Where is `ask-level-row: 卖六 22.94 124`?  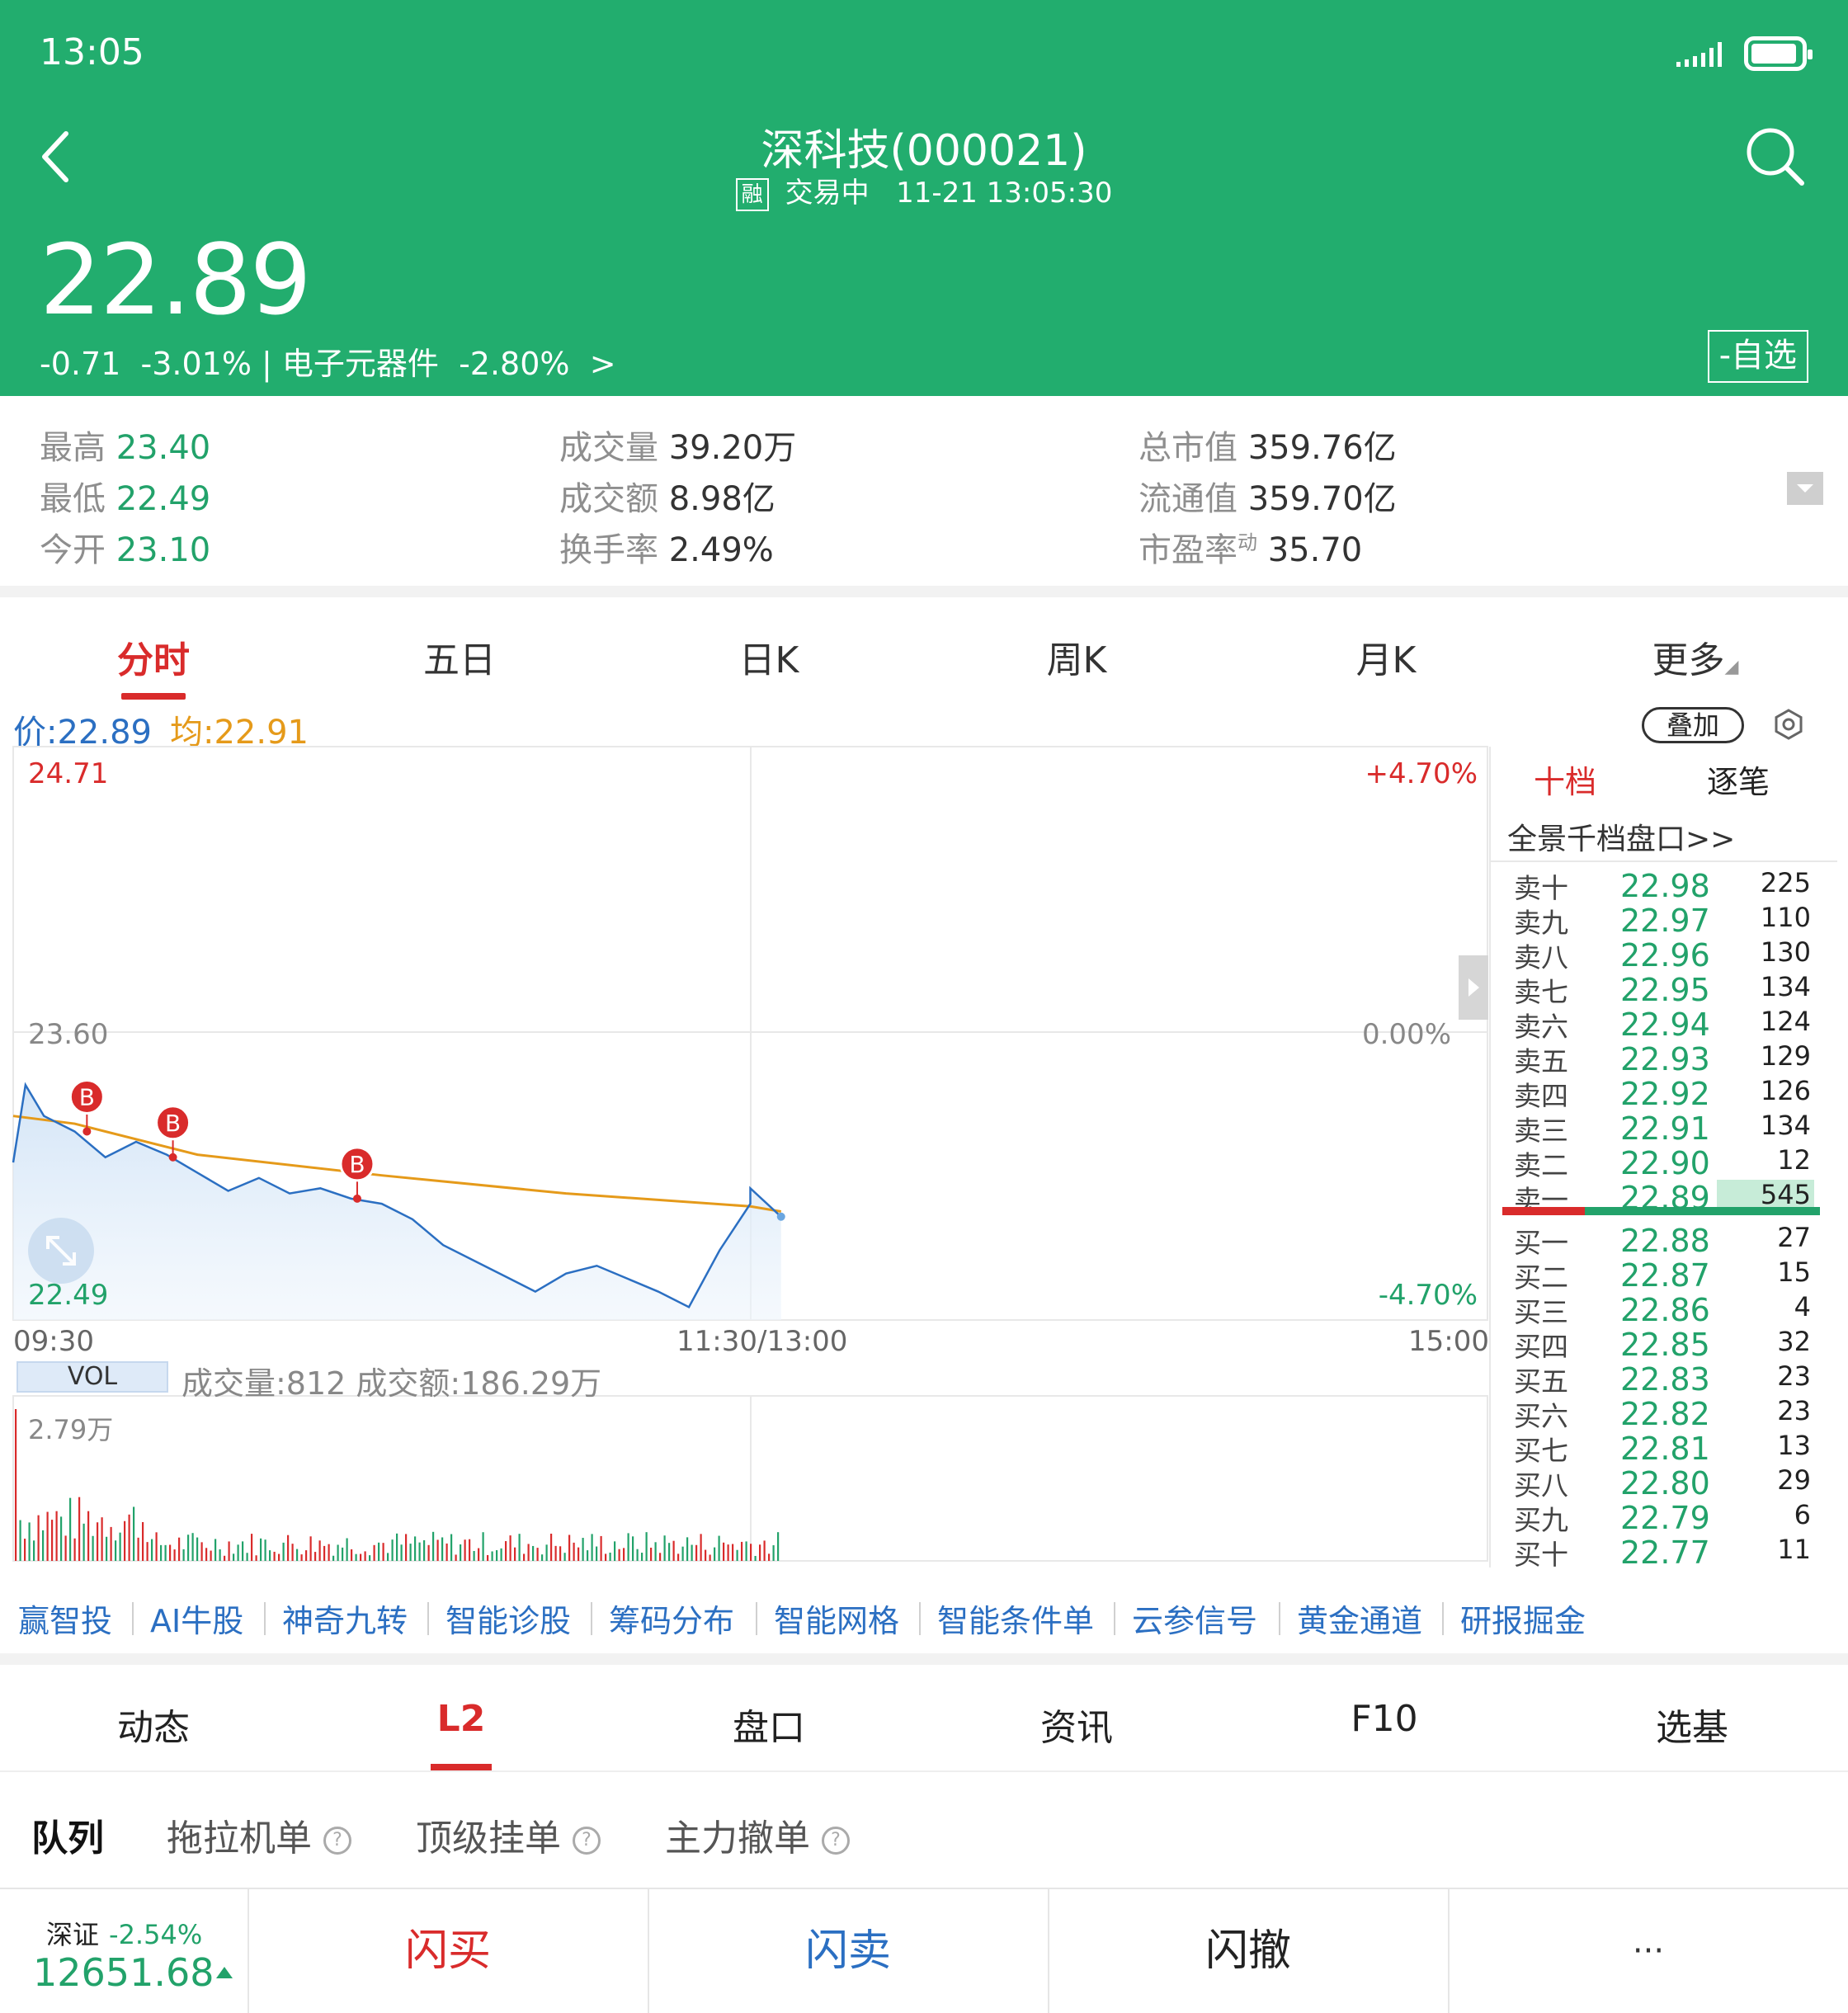
ask-level-row: 卖六 22.94 124 is located at coordinates (1668, 1024).